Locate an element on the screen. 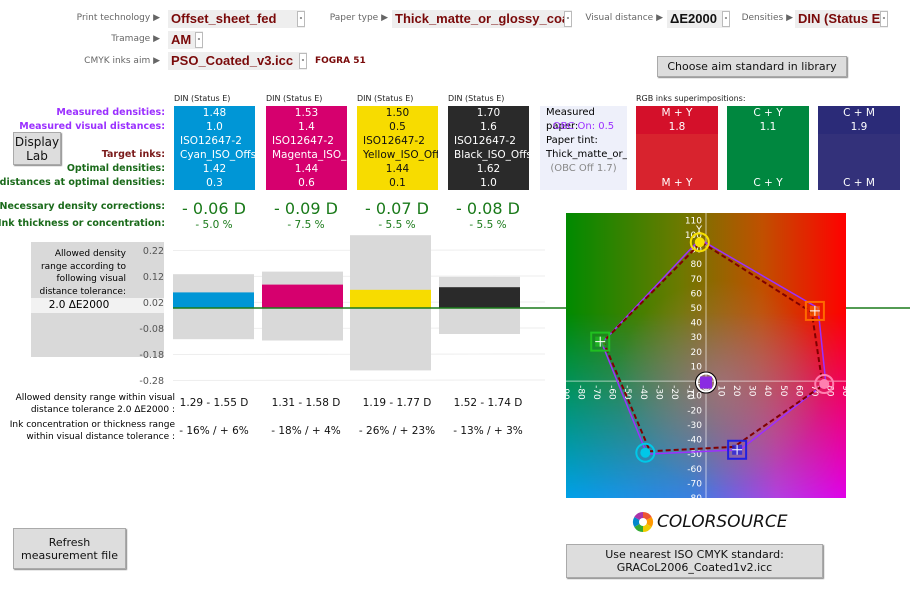 This screenshot has height=589, width=910. lab-x-tick-label: -80 is located at coordinates (581, 392).